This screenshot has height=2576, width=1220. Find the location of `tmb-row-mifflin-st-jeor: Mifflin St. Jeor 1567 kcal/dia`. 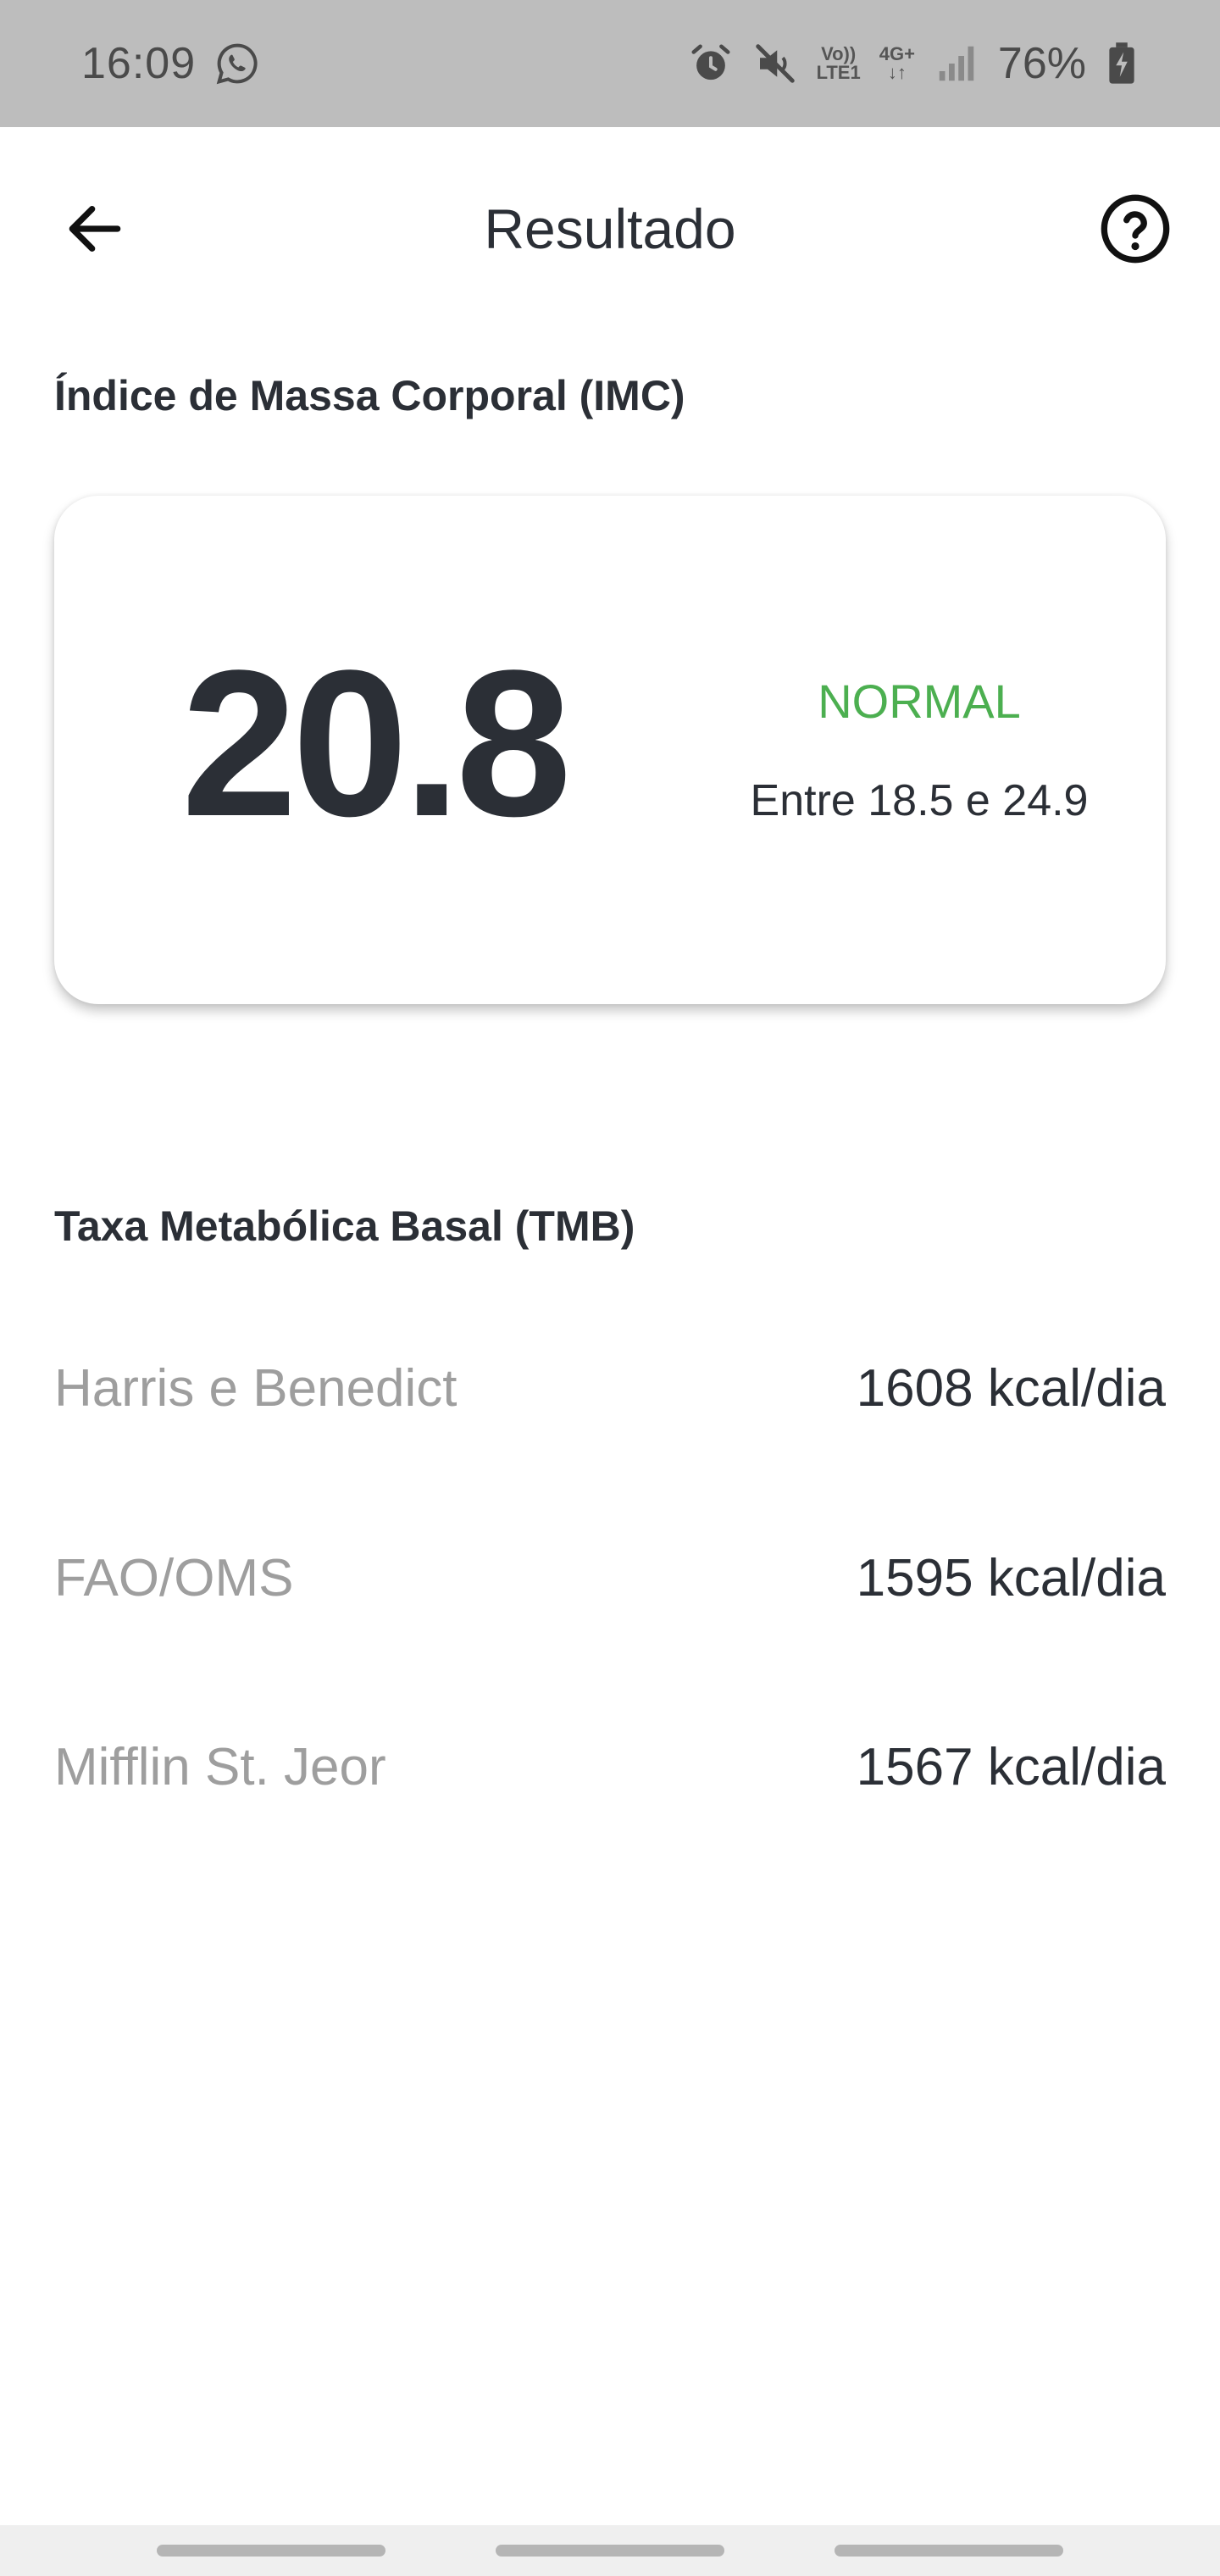

tmb-row-mifflin-st-jeor: Mifflin St. Jeor 1567 kcal/dia is located at coordinates (610, 1767).